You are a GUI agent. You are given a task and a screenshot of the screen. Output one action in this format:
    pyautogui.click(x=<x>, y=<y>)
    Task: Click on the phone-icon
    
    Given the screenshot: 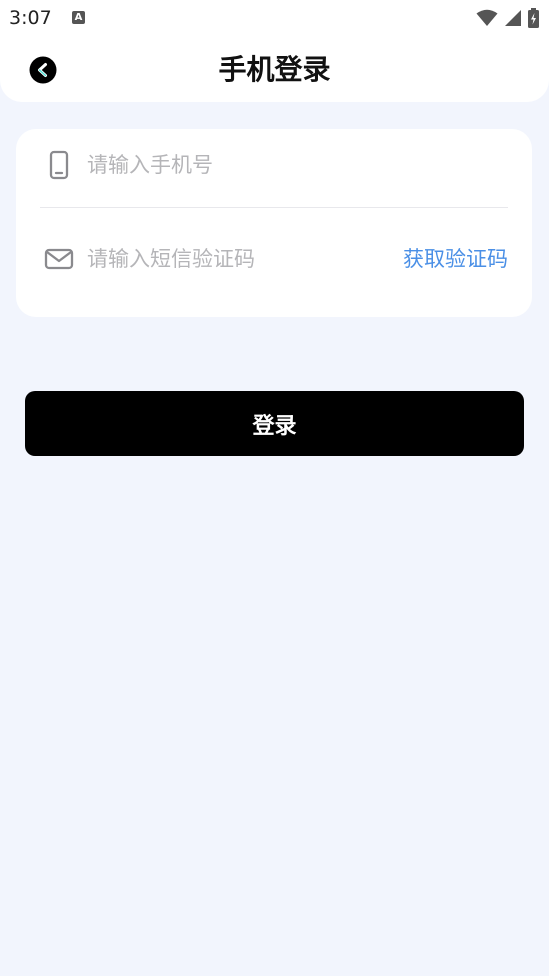 What is the action you would take?
    pyautogui.click(x=59, y=165)
    